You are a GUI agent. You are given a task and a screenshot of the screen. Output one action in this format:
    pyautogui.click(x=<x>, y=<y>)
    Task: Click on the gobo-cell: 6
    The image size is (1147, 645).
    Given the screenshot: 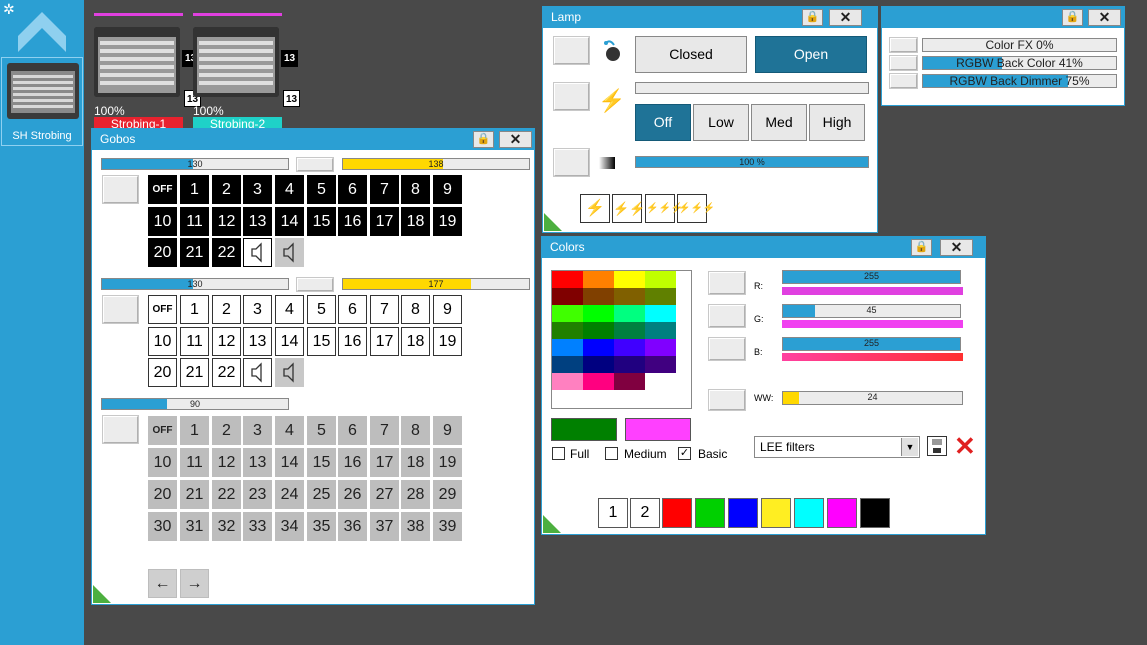 What is the action you would take?
    pyautogui.click(x=352, y=430)
    